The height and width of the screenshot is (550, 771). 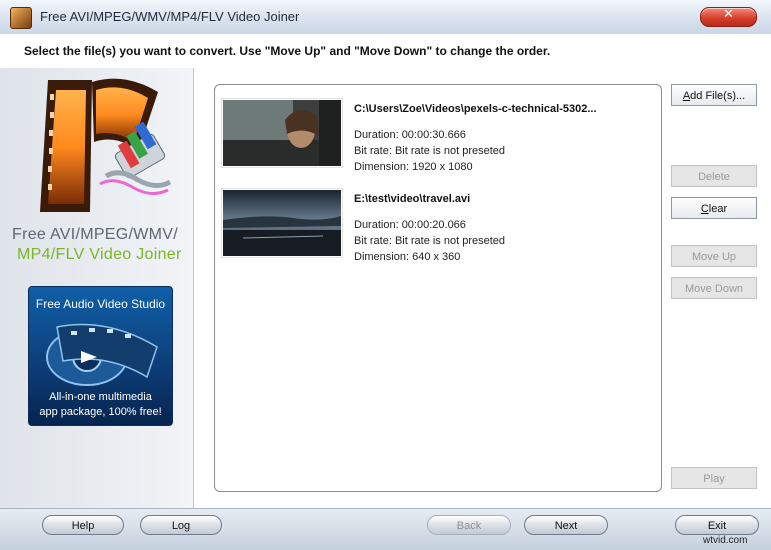 I want to click on back-button: Back, so click(x=469, y=525).